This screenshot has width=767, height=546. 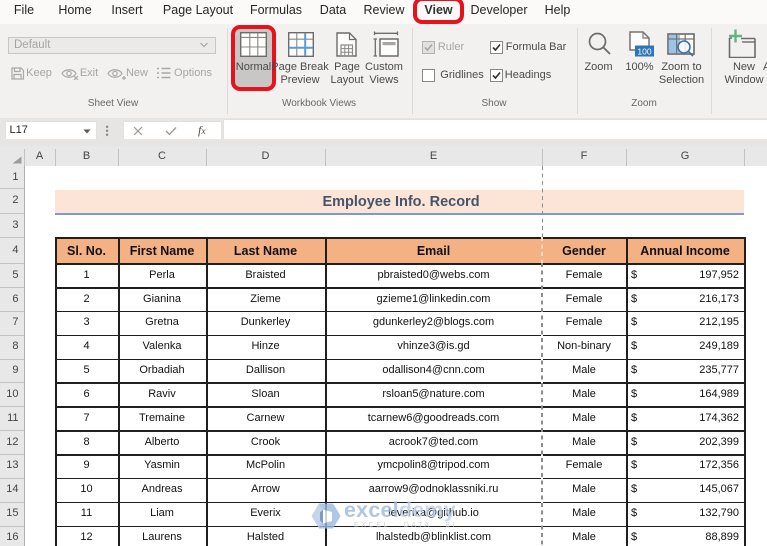 I want to click on svg-text: 100, so click(x=644, y=51).